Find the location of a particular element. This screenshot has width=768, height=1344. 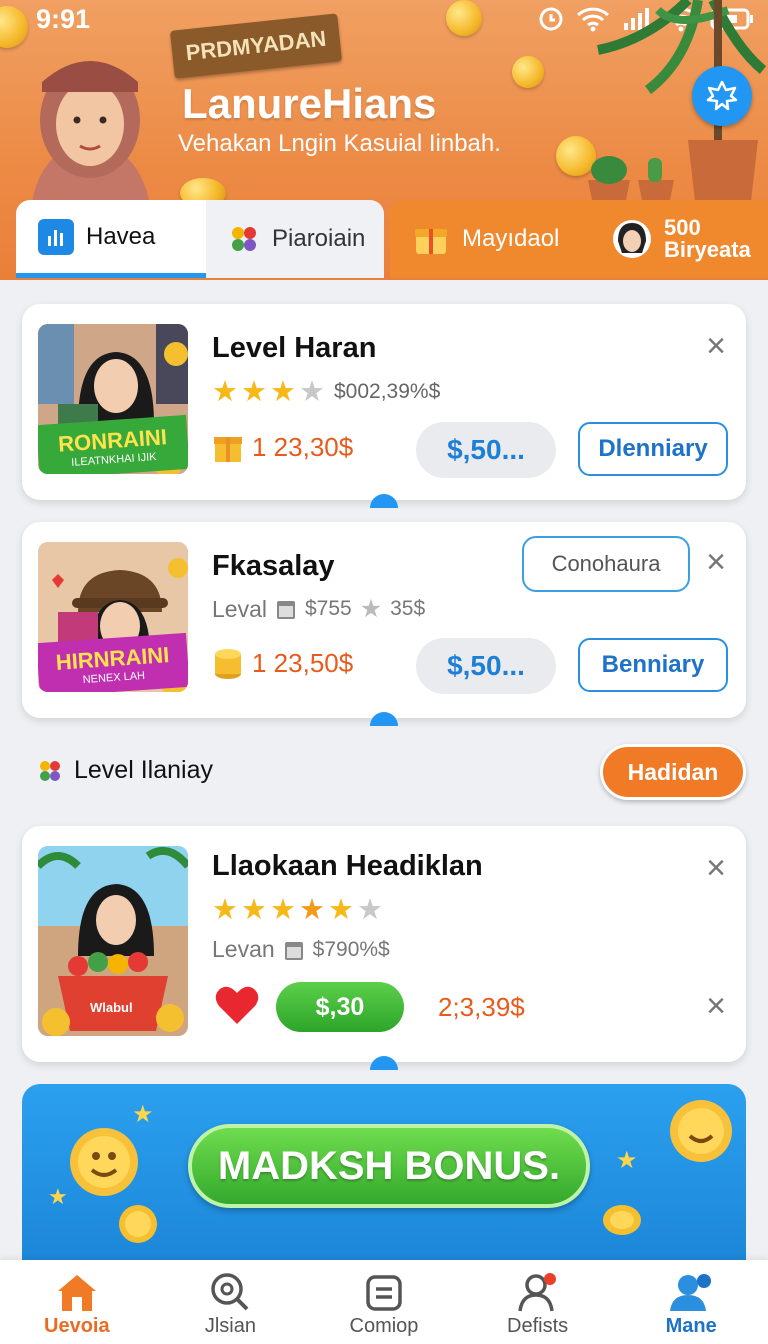

bar-chart-icon is located at coordinates (56, 236).